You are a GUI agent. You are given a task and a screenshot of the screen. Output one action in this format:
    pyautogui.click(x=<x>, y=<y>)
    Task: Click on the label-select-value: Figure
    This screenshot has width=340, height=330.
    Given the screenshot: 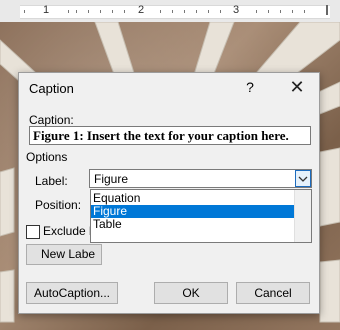 What is the action you would take?
    pyautogui.click(x=111, y=179)
    